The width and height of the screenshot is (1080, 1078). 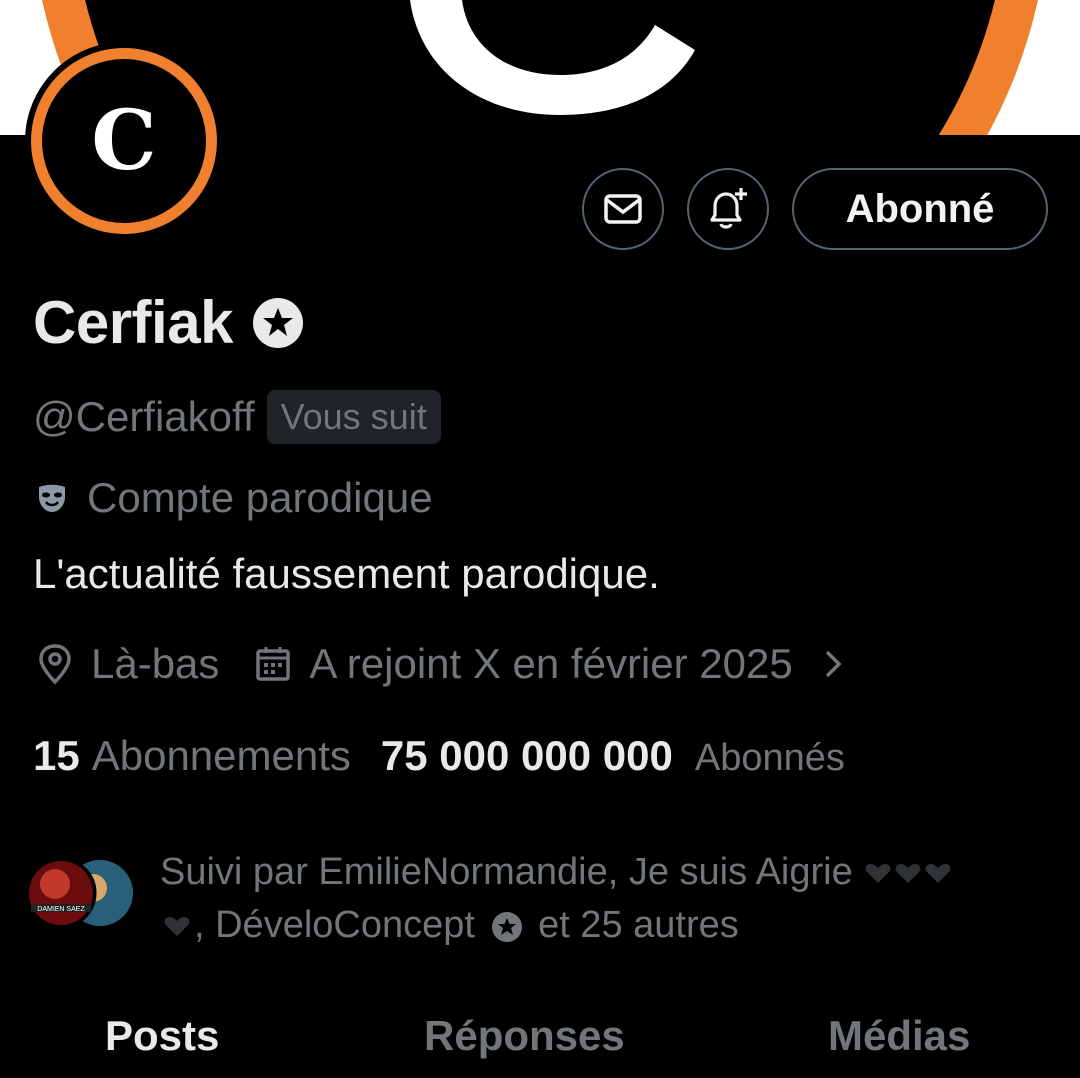 I want to click on grey-hearts-icon, so click(x=908, y=873).